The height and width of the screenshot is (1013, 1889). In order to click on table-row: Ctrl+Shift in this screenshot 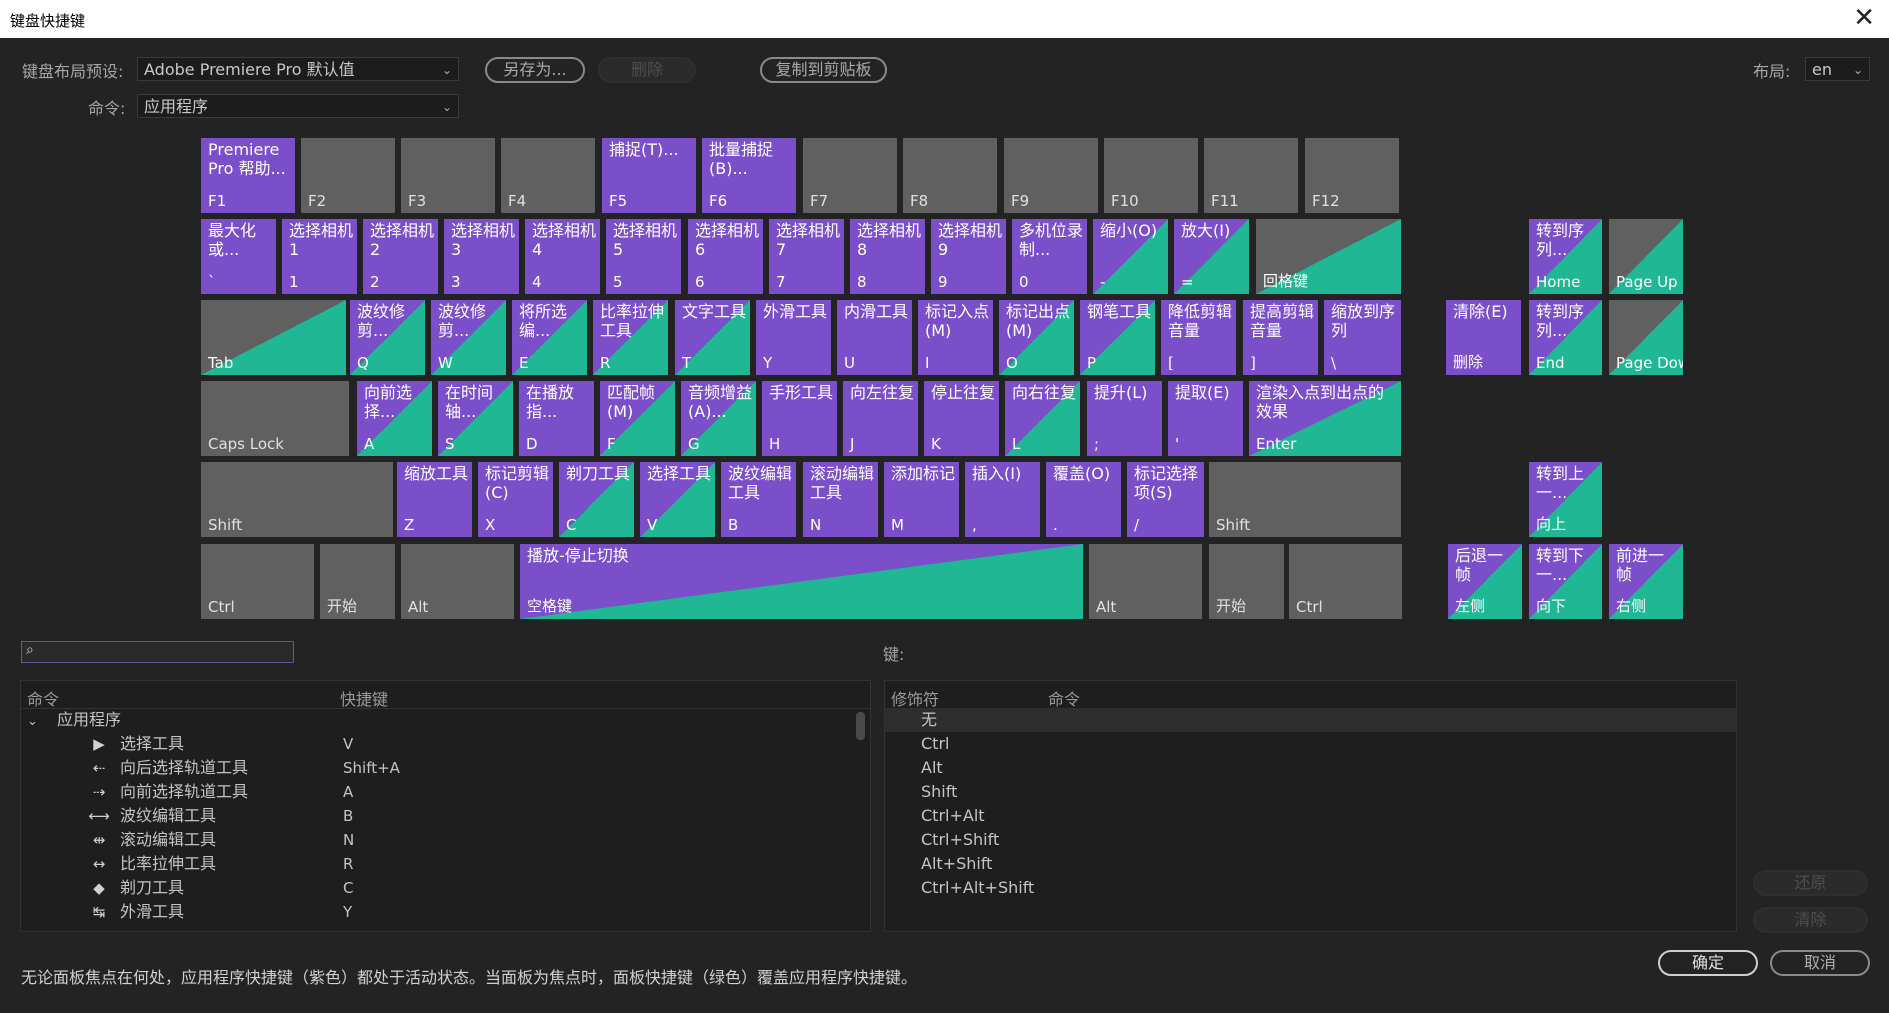, I will do `click(1310, 840)`.